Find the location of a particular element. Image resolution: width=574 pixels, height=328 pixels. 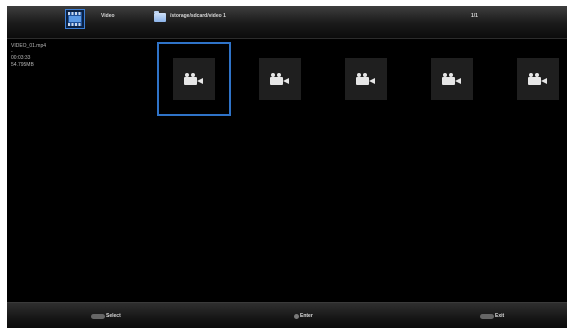

exit-key-icon is located at coordinates (487, 316).